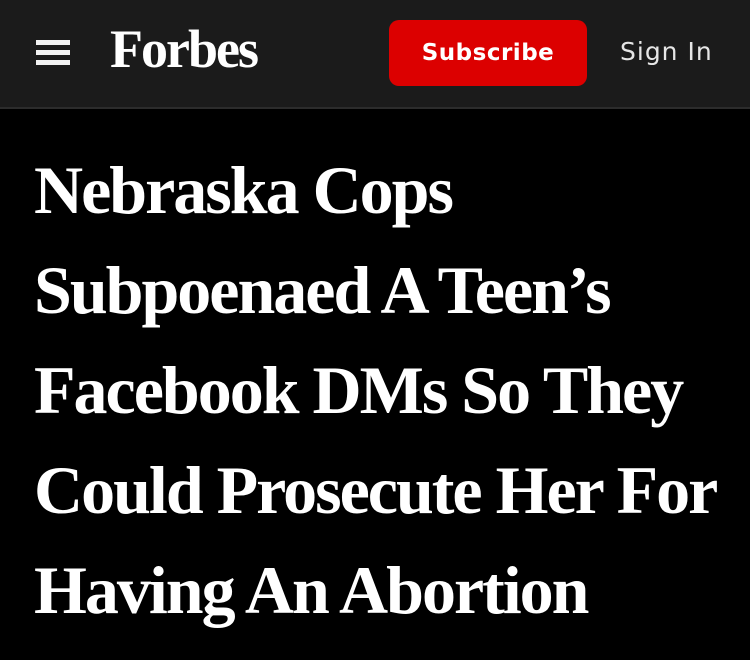  What do you see at coordinates (488, 53) in the screenshot?
I see `subscribe-button: Subscribe` at bounding box center [488, 53].